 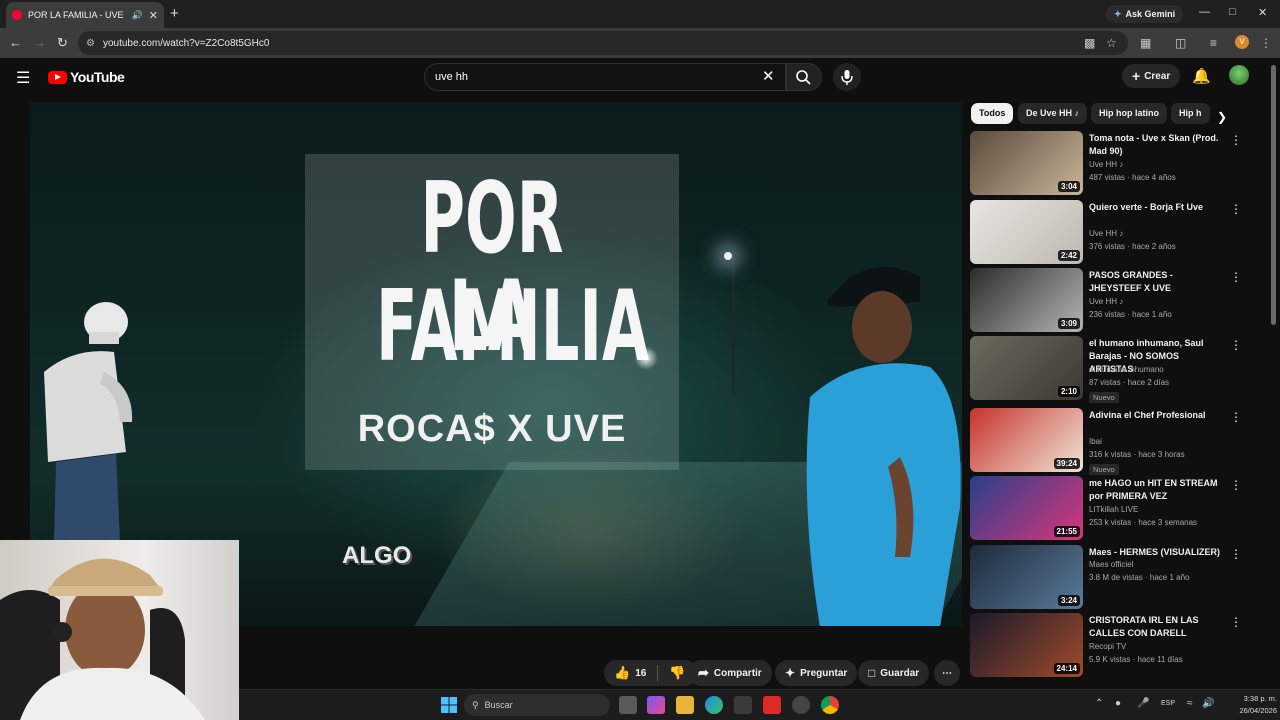 I want to click on site-info-icon: ⚙, so click(x=90, y=43).